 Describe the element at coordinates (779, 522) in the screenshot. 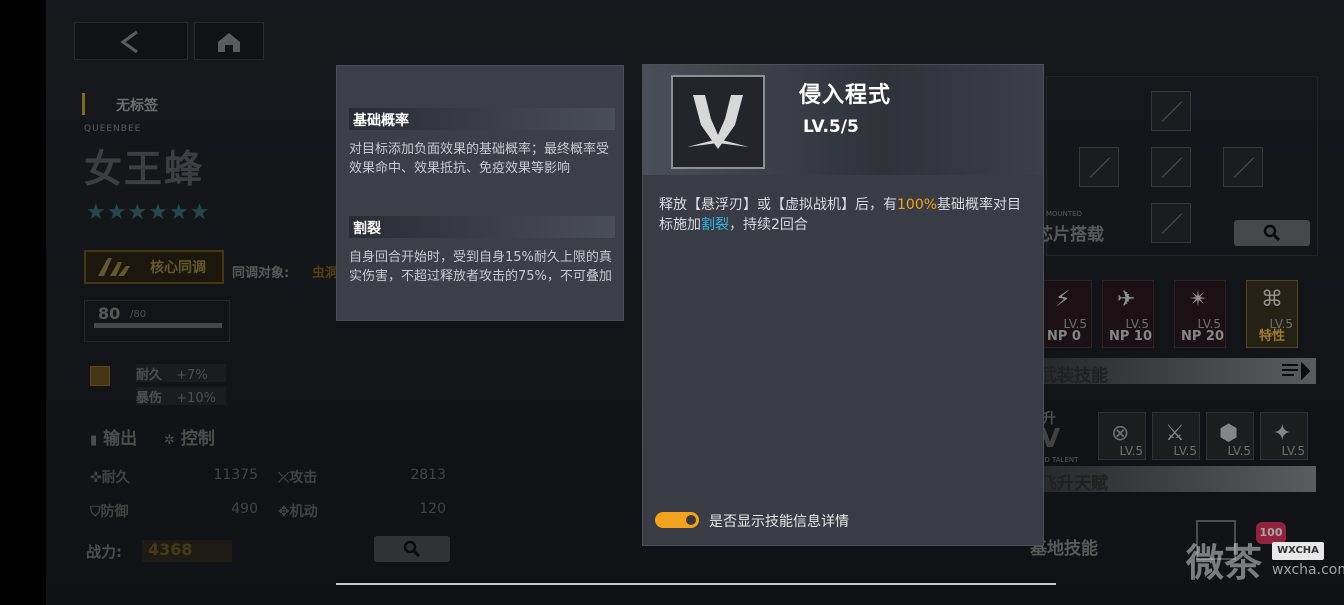

I see `detail-toggle-label: 是否显示技能信息详情` at that location.